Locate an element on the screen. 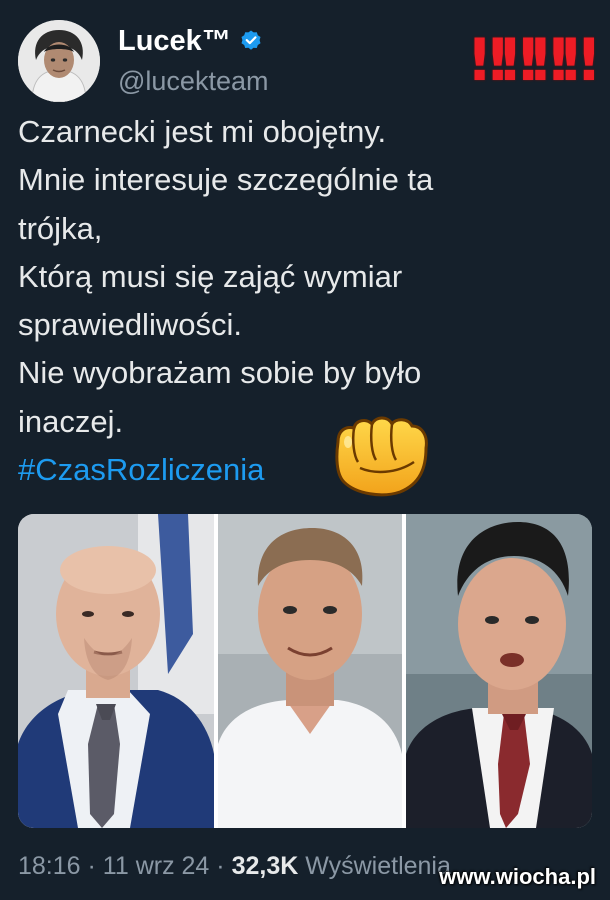  hashtag-link: #CzasRozliczenia is located at coordinates (298, 470).